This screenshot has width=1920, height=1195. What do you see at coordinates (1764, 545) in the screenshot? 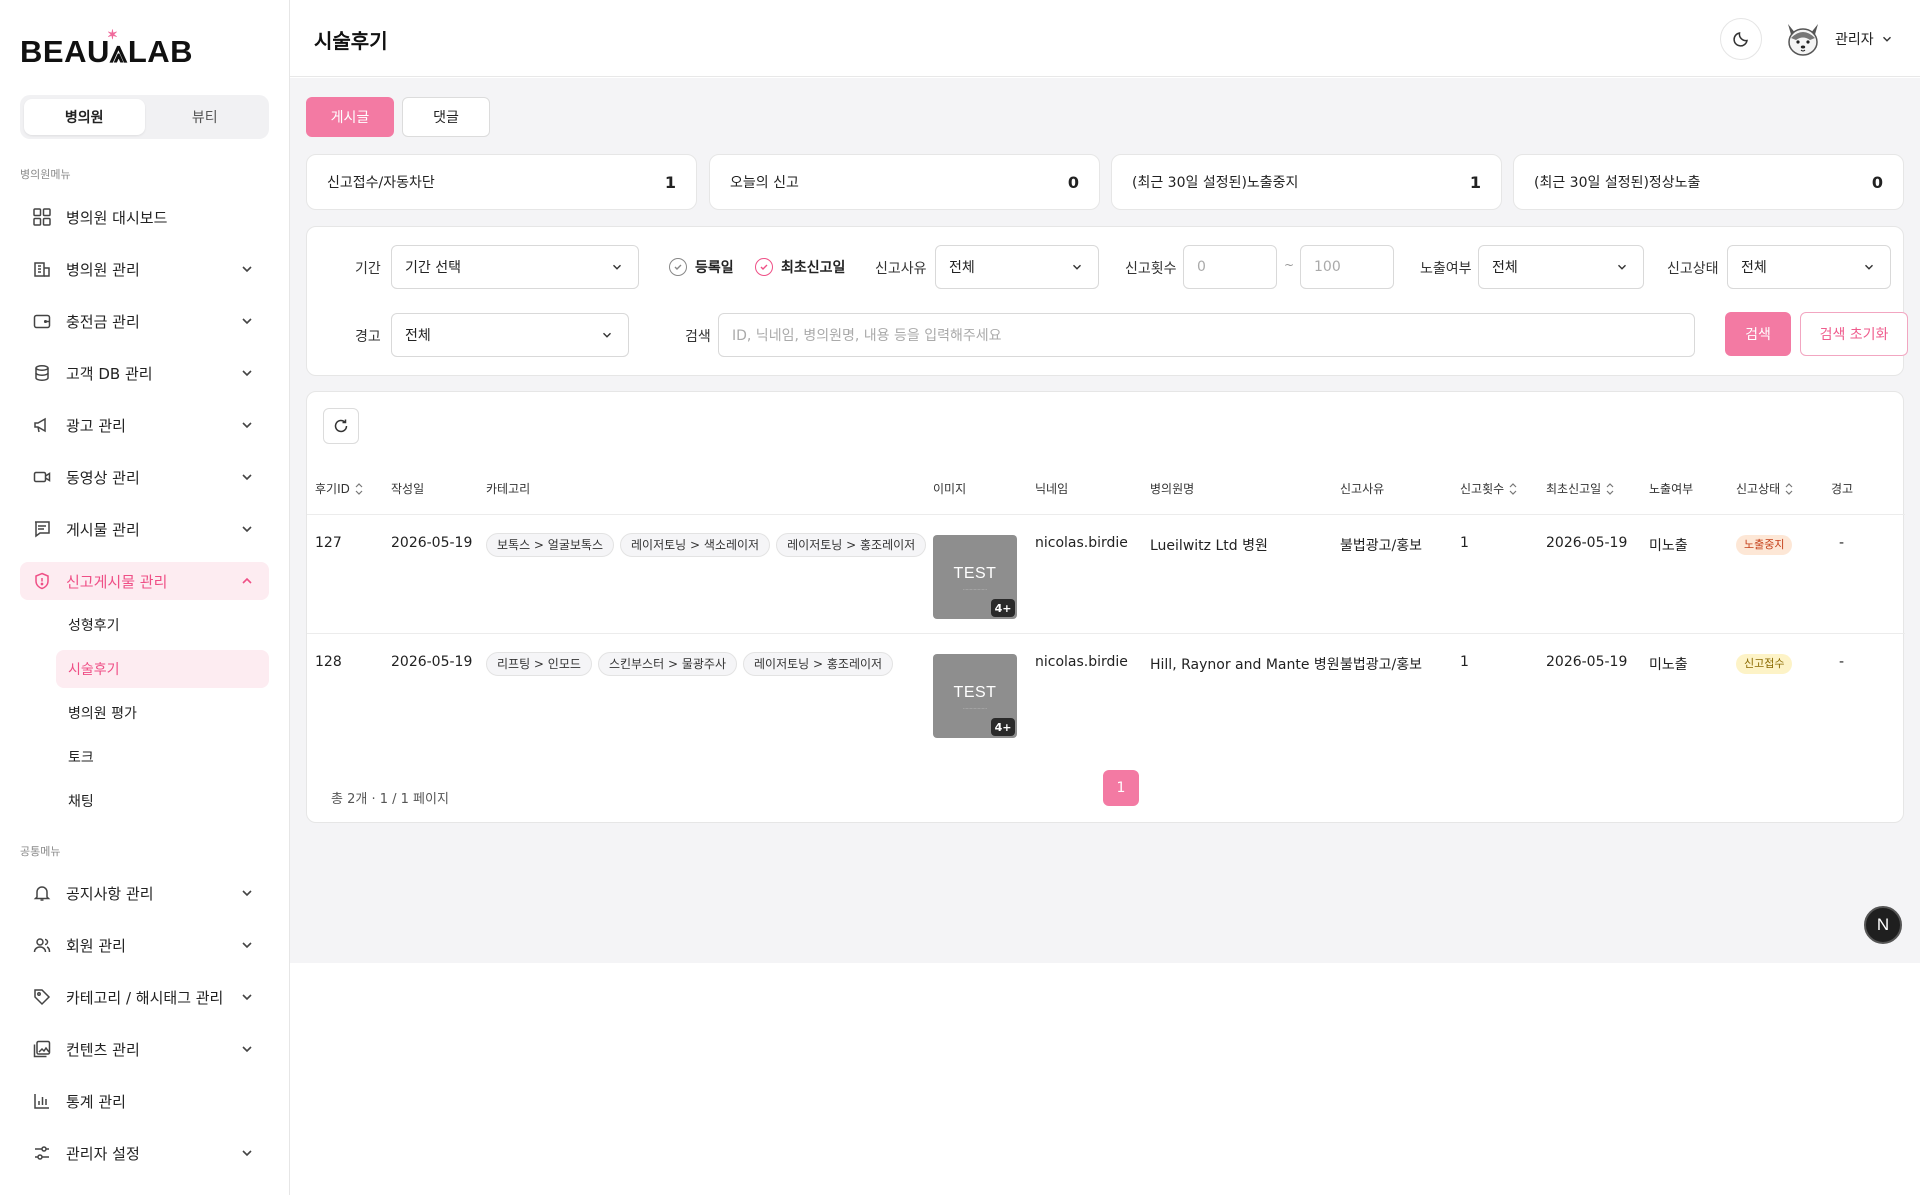
I see `cell-status: 노출중지` at bounding box center [1764, 545].